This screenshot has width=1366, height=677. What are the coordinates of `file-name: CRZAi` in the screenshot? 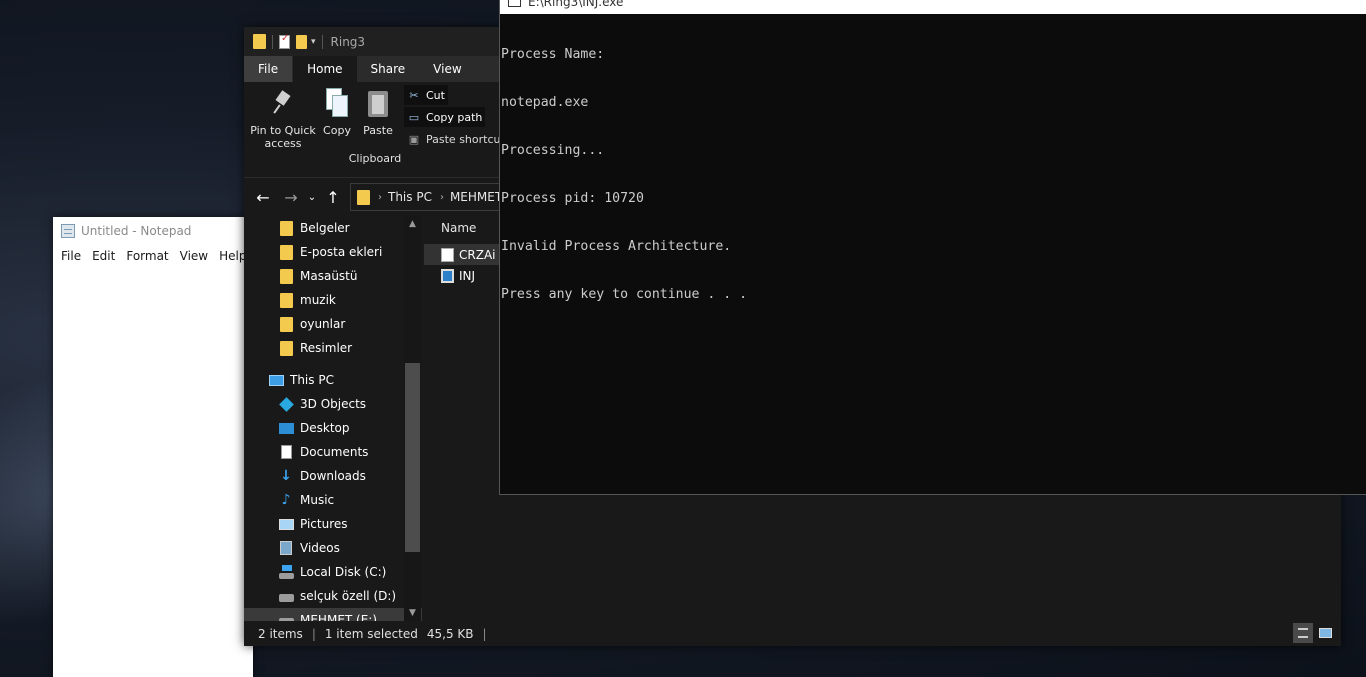 It's located at (477, 254).